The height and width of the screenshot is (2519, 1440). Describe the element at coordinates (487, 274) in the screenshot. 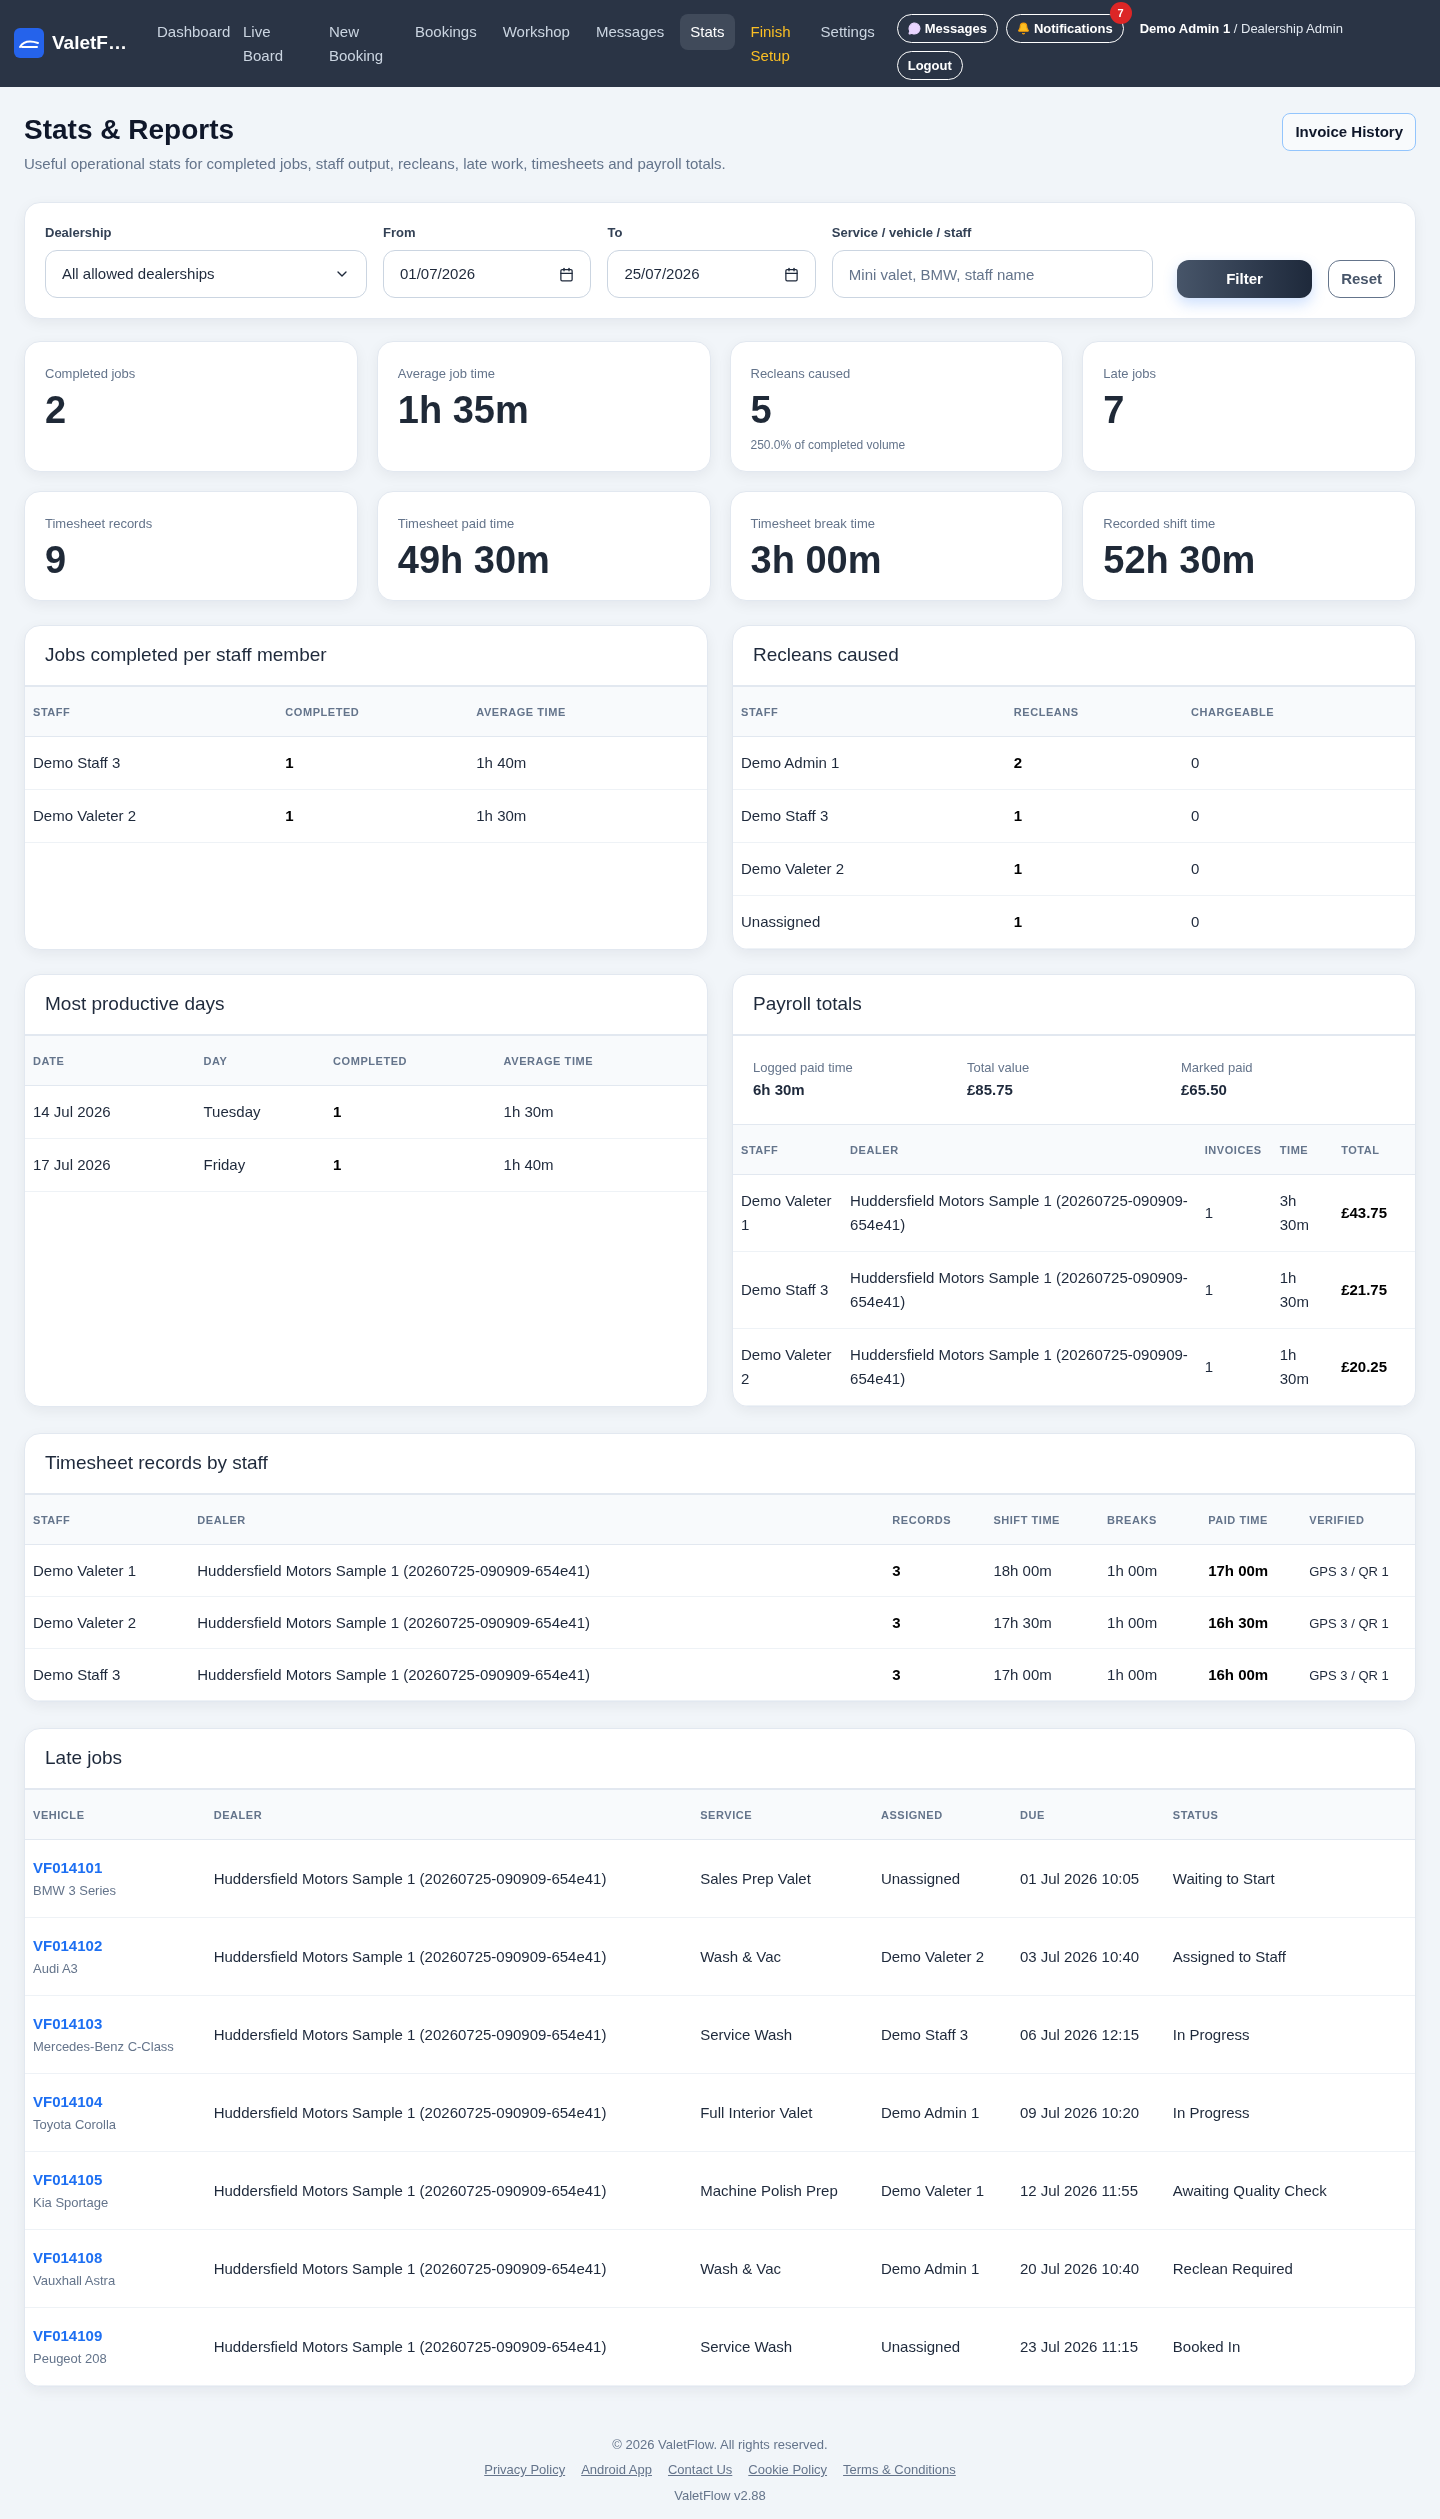

I see `from-date-field: 01/07/2026` at that location.